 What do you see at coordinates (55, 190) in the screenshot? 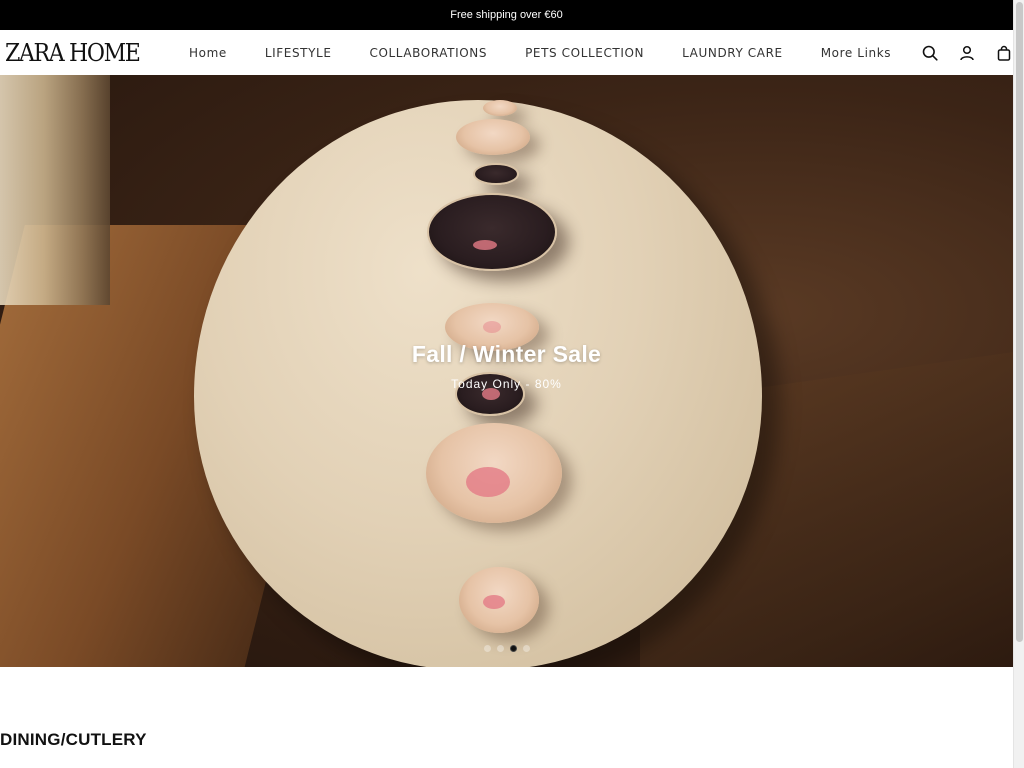
I see `hero-curtain` at bounding box center [55, 190].